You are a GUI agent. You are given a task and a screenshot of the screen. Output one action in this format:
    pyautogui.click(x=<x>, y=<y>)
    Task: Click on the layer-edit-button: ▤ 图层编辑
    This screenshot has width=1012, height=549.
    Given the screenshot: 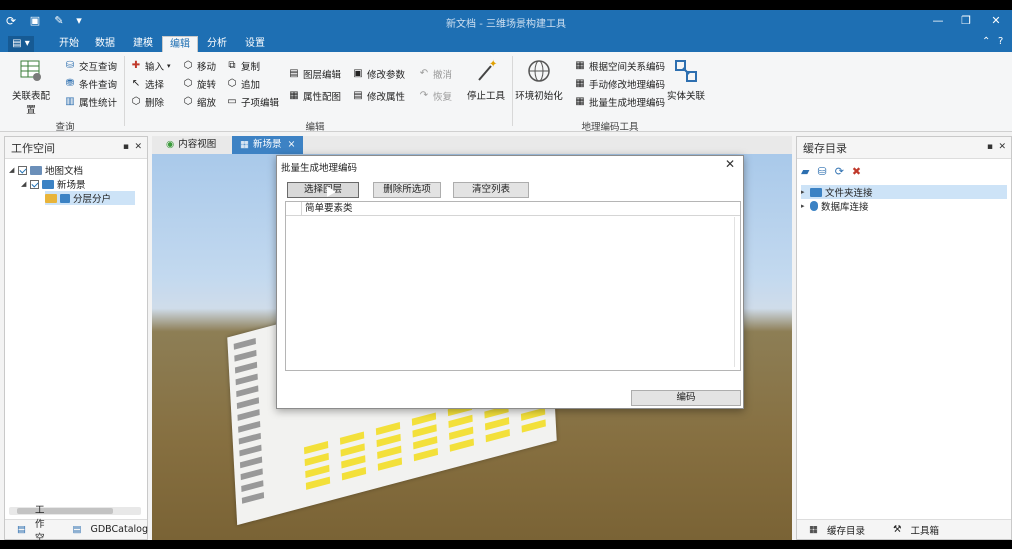 What is the action you would take?
    pyautogui.click(x=314, y=74)
    